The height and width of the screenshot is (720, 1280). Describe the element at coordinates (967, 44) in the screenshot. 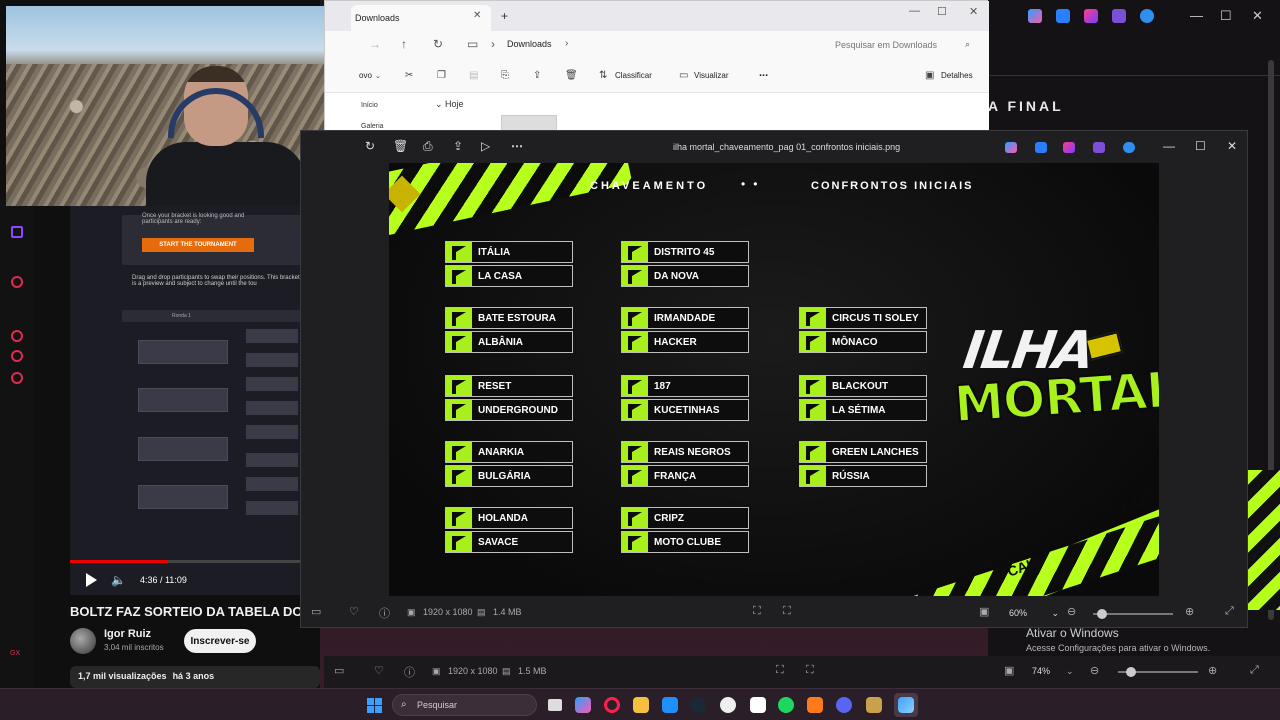

I see `search-icon: ⌕` at that location.